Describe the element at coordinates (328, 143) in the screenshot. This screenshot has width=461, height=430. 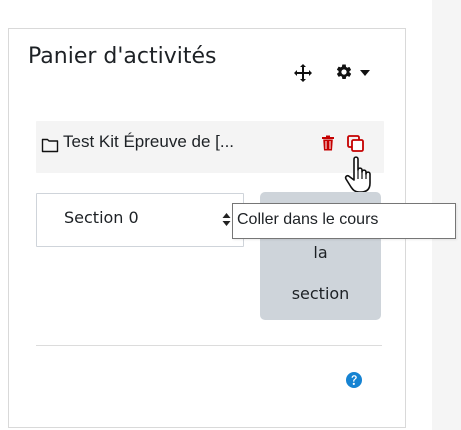
I see `trash-icon` at that location.